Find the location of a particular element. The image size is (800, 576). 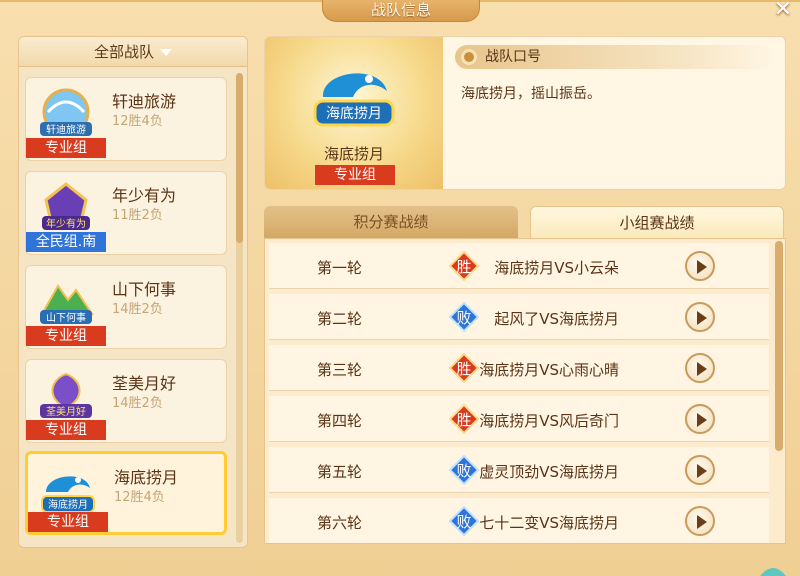

selected-team-banner: 海底捞月 海底捞月 专业组 is located at coordinates (354, 113).